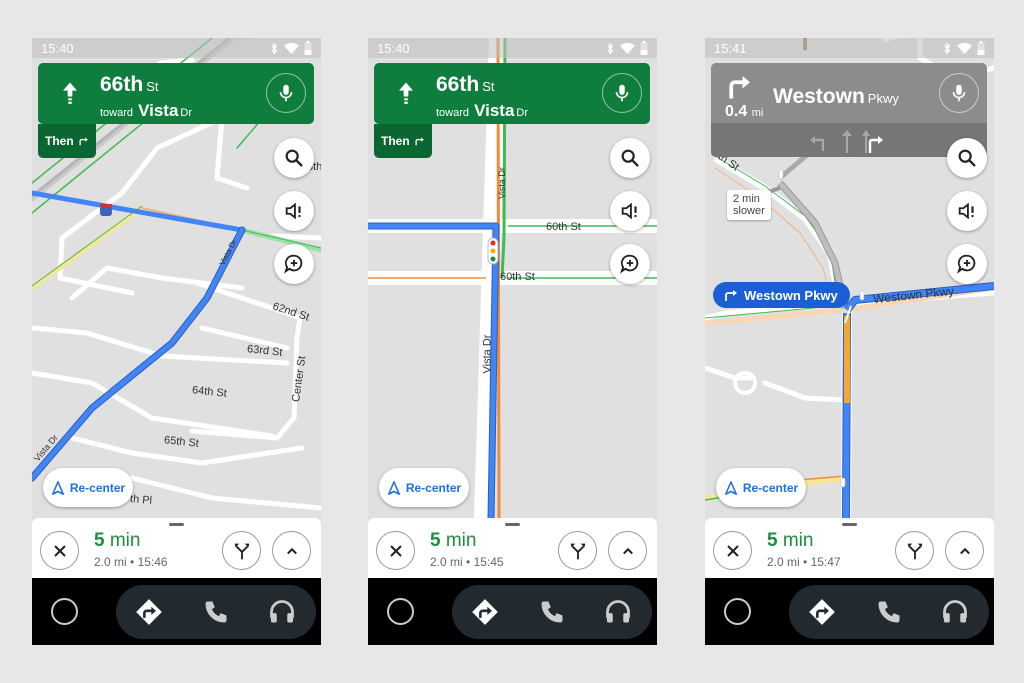 The width and height of the screenshot is (1024, 683). I want to click on eta-details: 2.0 mi • 15:45, so click(467, 562).